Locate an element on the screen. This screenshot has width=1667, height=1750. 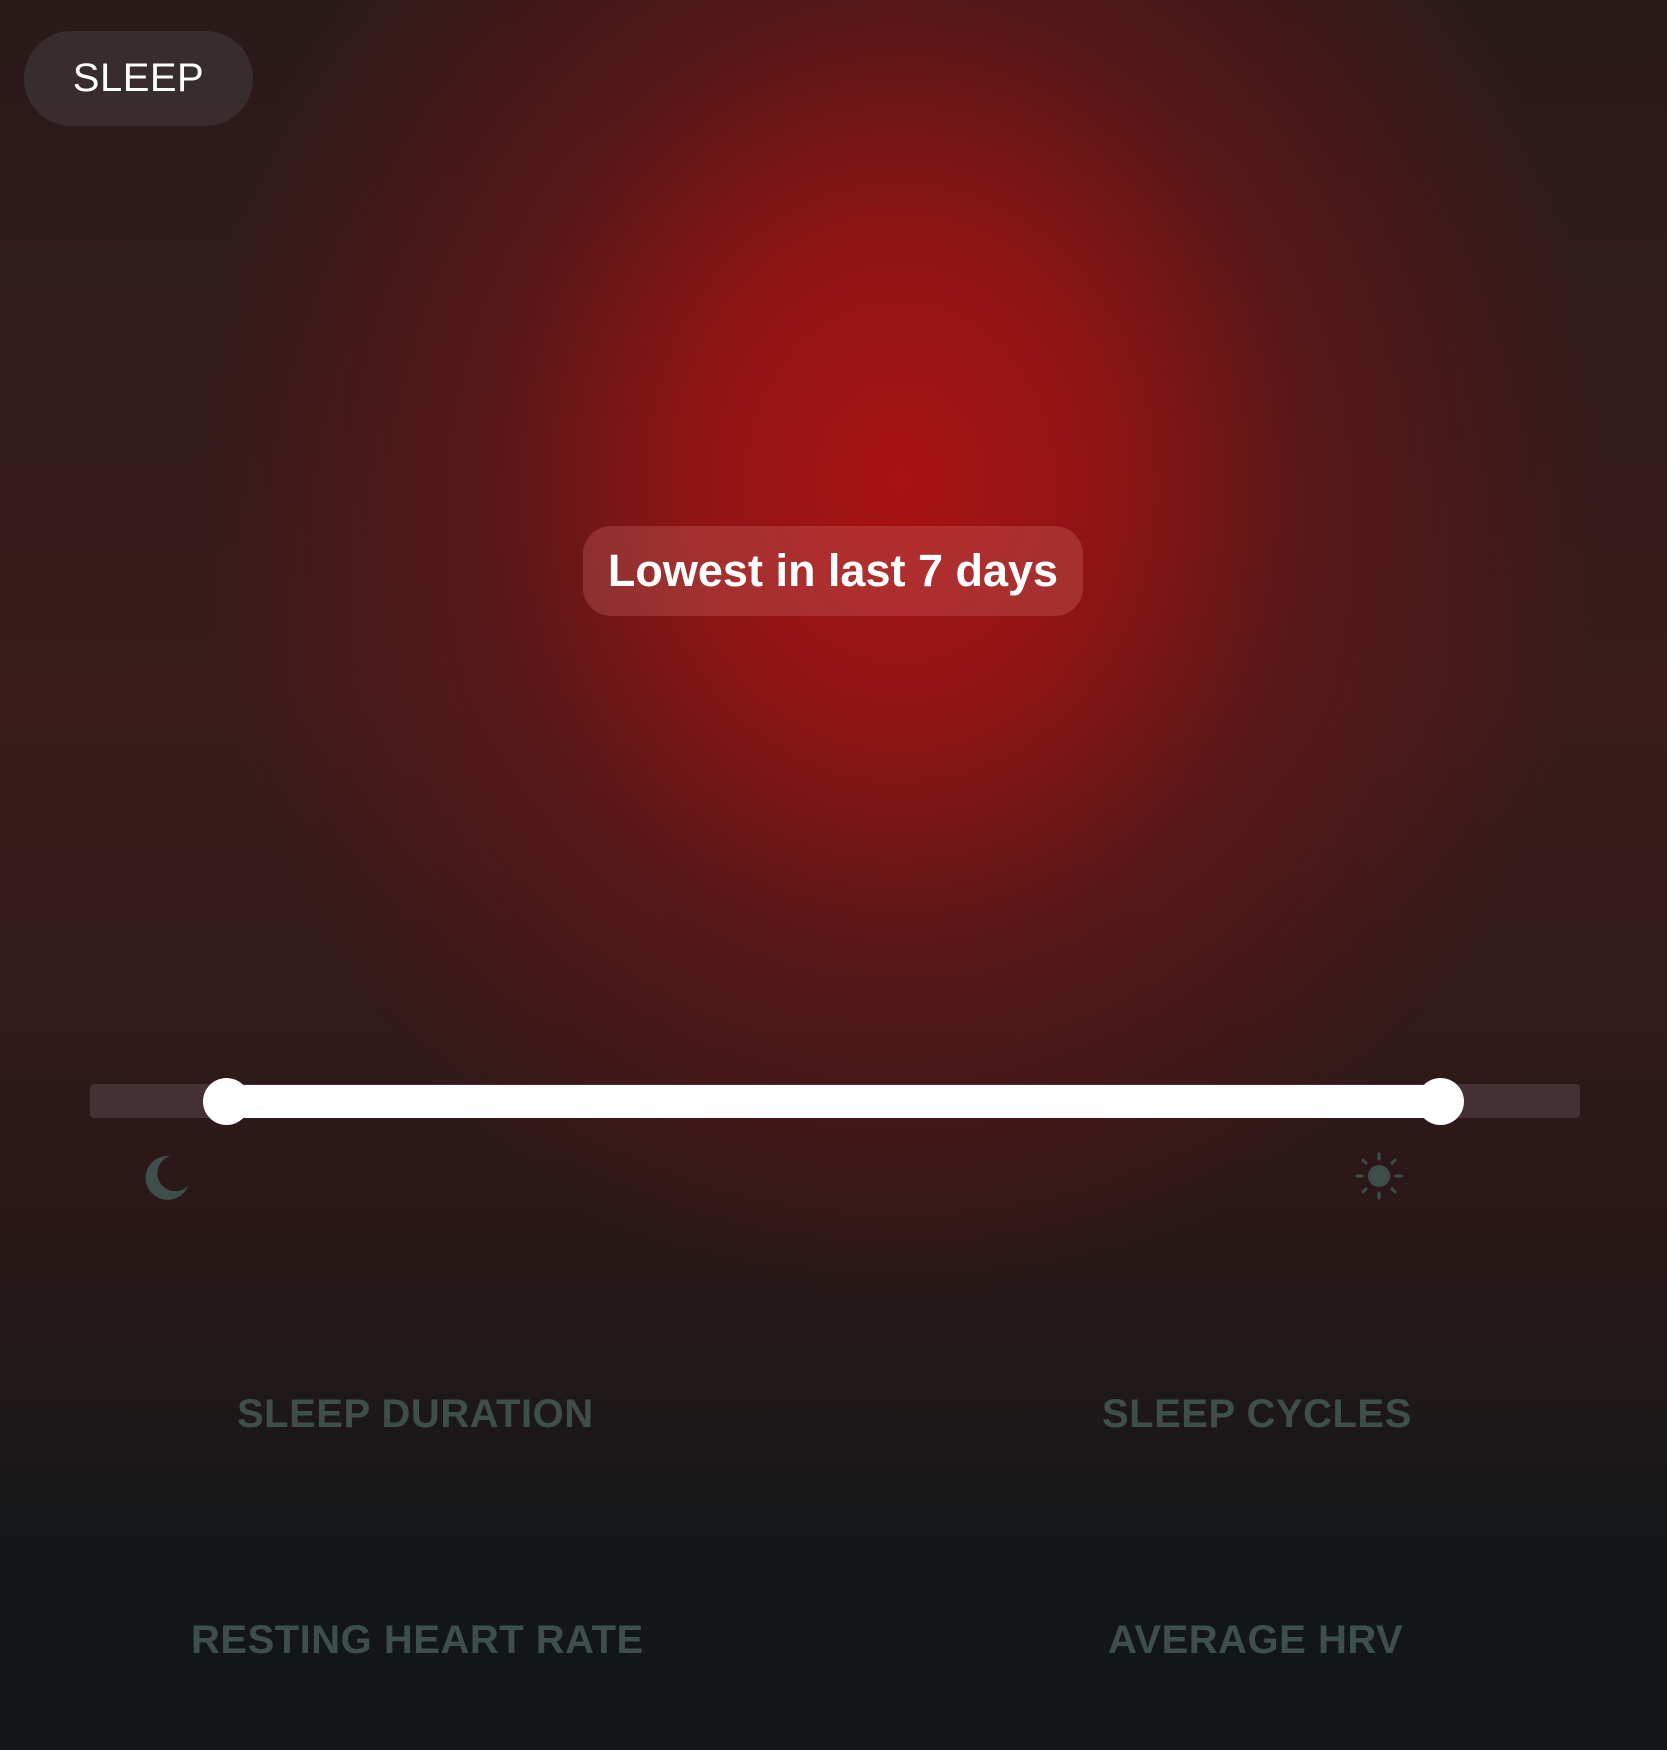
resting-heart-rate-label: RESTING HEART RATE is located at coordinates (417, 1640).